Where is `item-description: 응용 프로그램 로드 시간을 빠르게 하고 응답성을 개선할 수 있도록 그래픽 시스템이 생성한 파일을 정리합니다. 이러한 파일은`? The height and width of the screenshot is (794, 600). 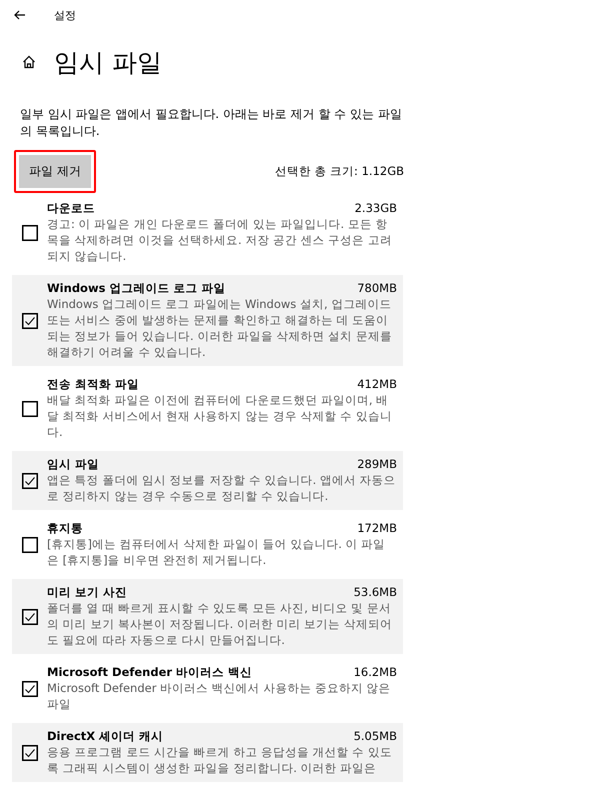
item-description: 응용 프로그램 로드 시간을 빠르게 하고 응답성을 개선할 수 있도록 그래픽 시스템이 생성한 파일을 정리합니다. 이러한 파일은 is located at coordinates (220, 760).